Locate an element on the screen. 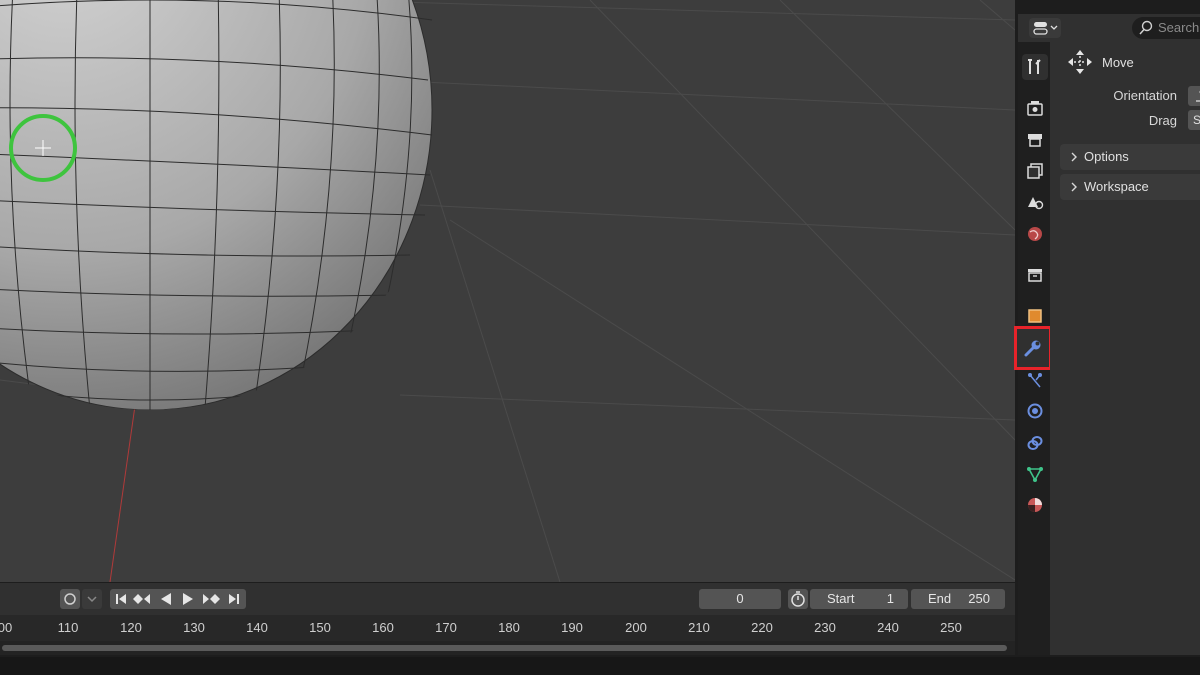  ruler-tick: 160 is located at coordinates (383, 627).